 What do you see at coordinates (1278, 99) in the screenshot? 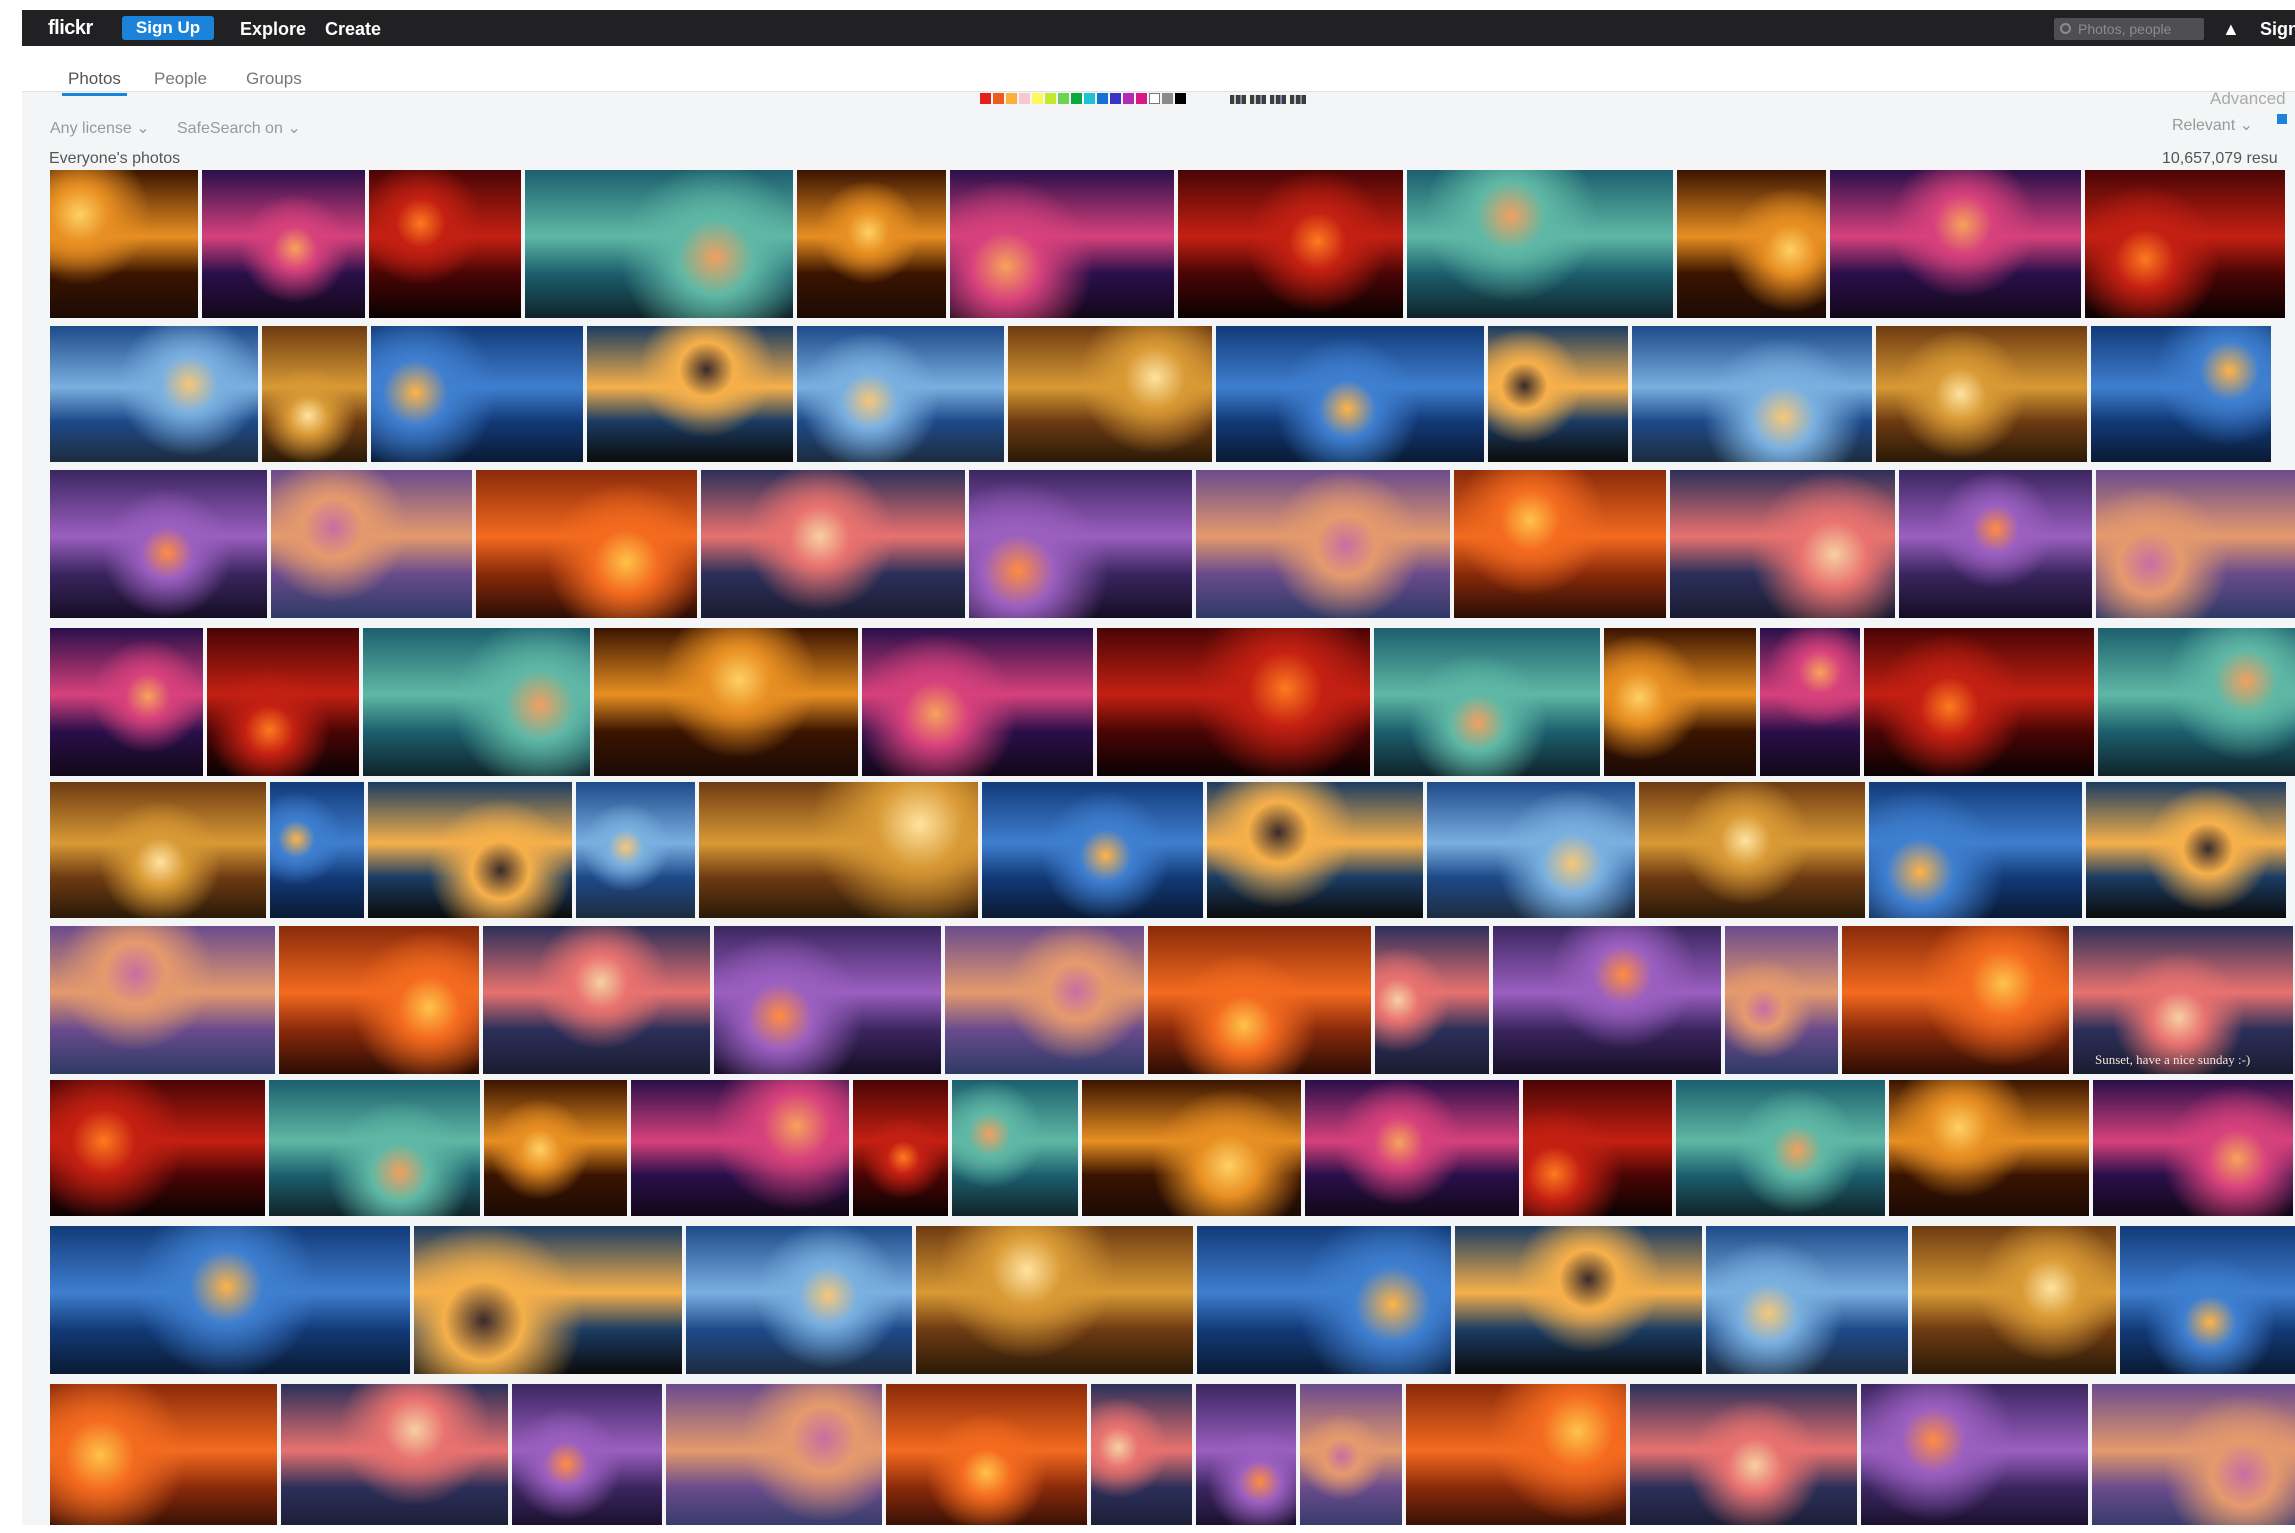
I see `black-white-style-icon` at bounding box center [1278, 99].